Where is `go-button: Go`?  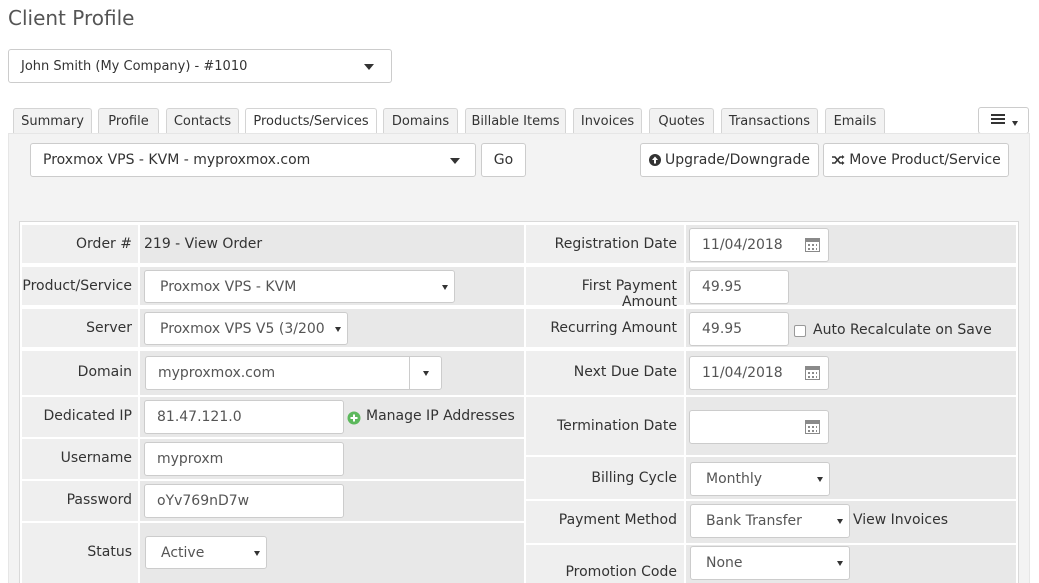 go-button: Go is located at coordinates (503, 160).